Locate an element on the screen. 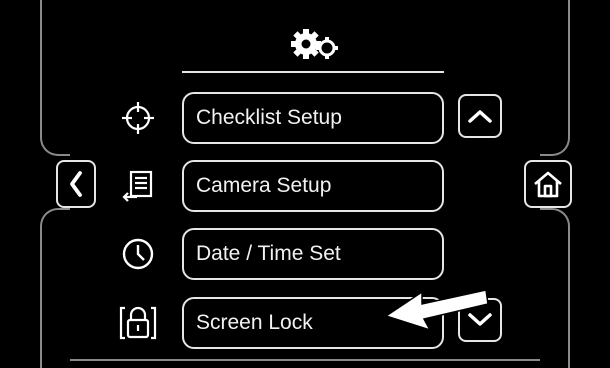 The width and height of the screenshot is (610, 368). back-button is located at coordinates (76, 184).